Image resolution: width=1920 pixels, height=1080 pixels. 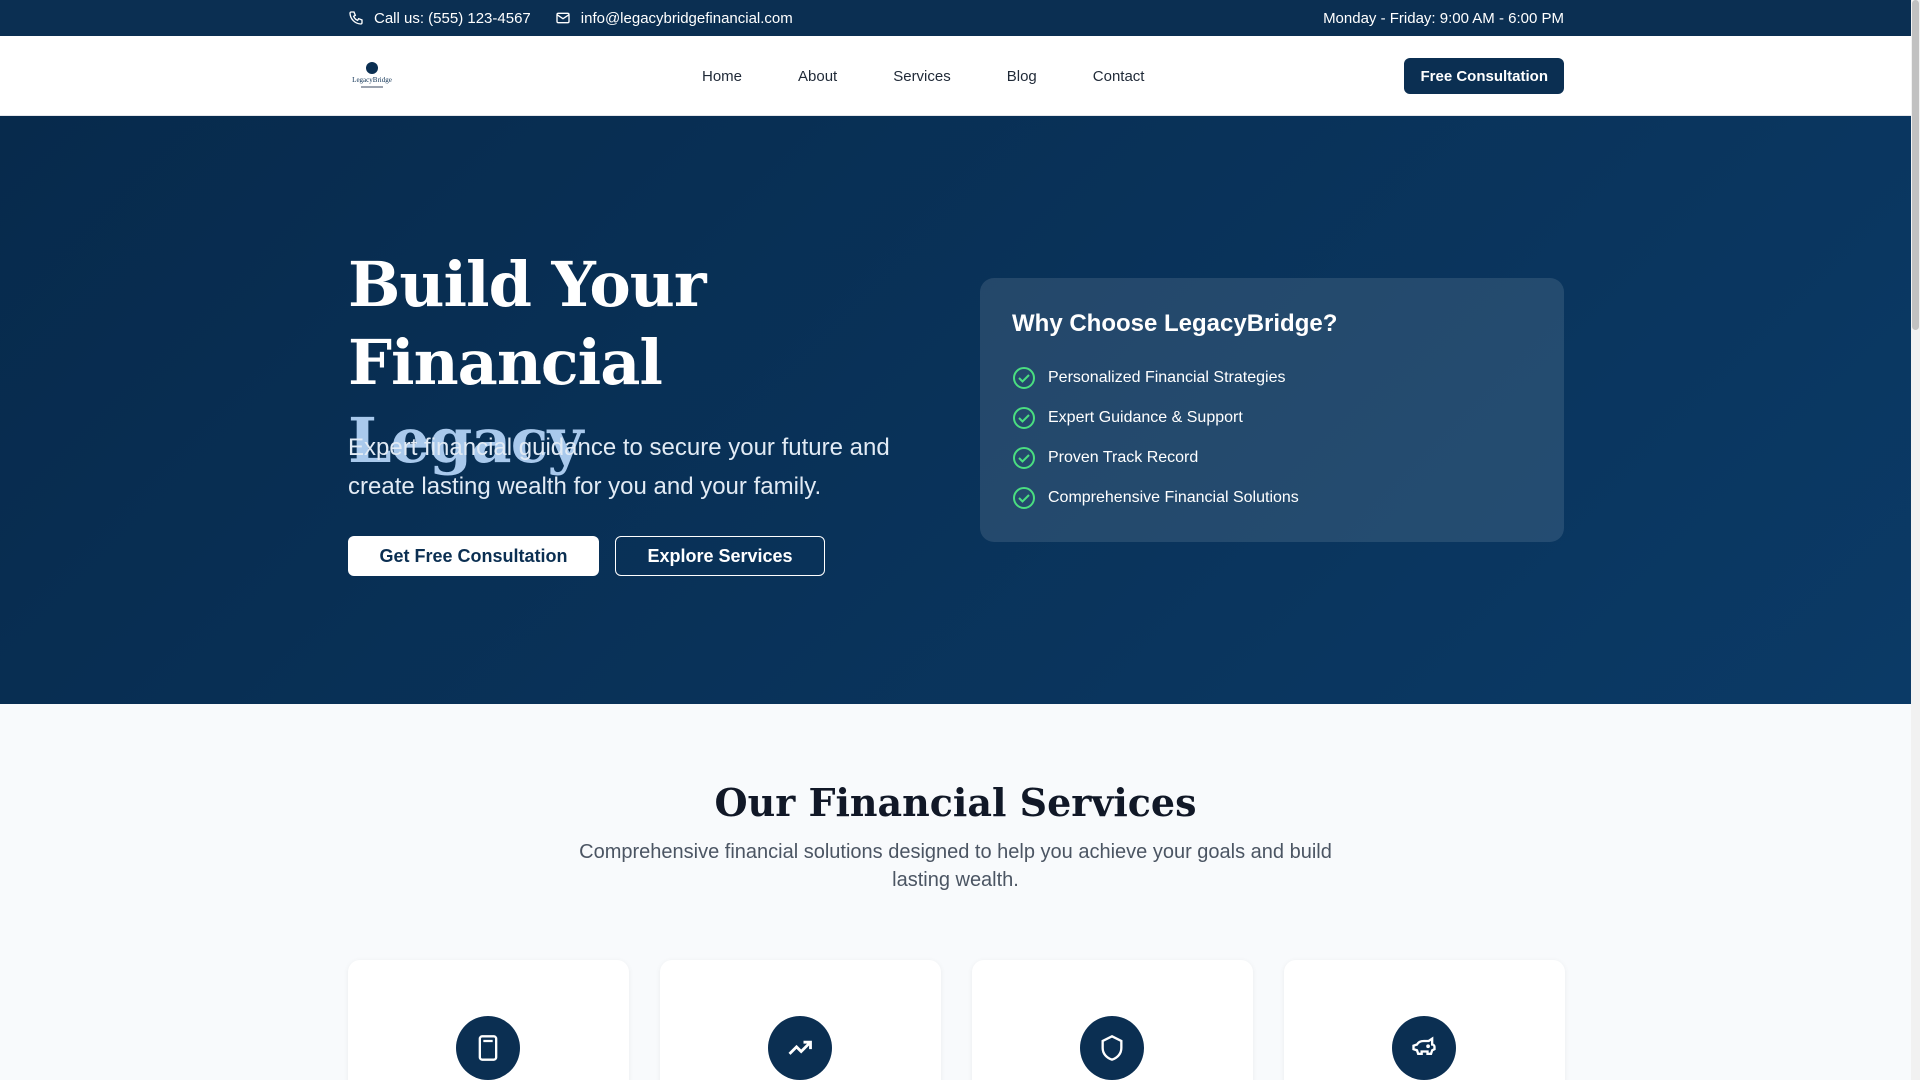 What do you see at coordinates (1119, 76) in the screenshot?
I see `nav-link-contact: Contact` at bounding box center [1119, 76].